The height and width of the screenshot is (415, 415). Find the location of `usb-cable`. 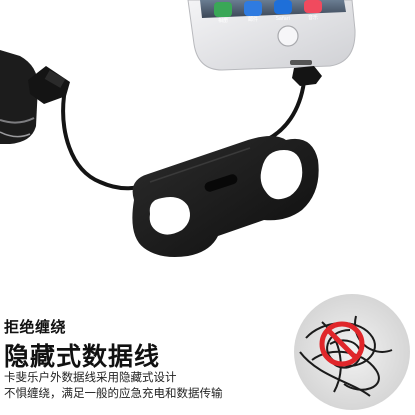

usb-cable is located at coordinates (106, 142).